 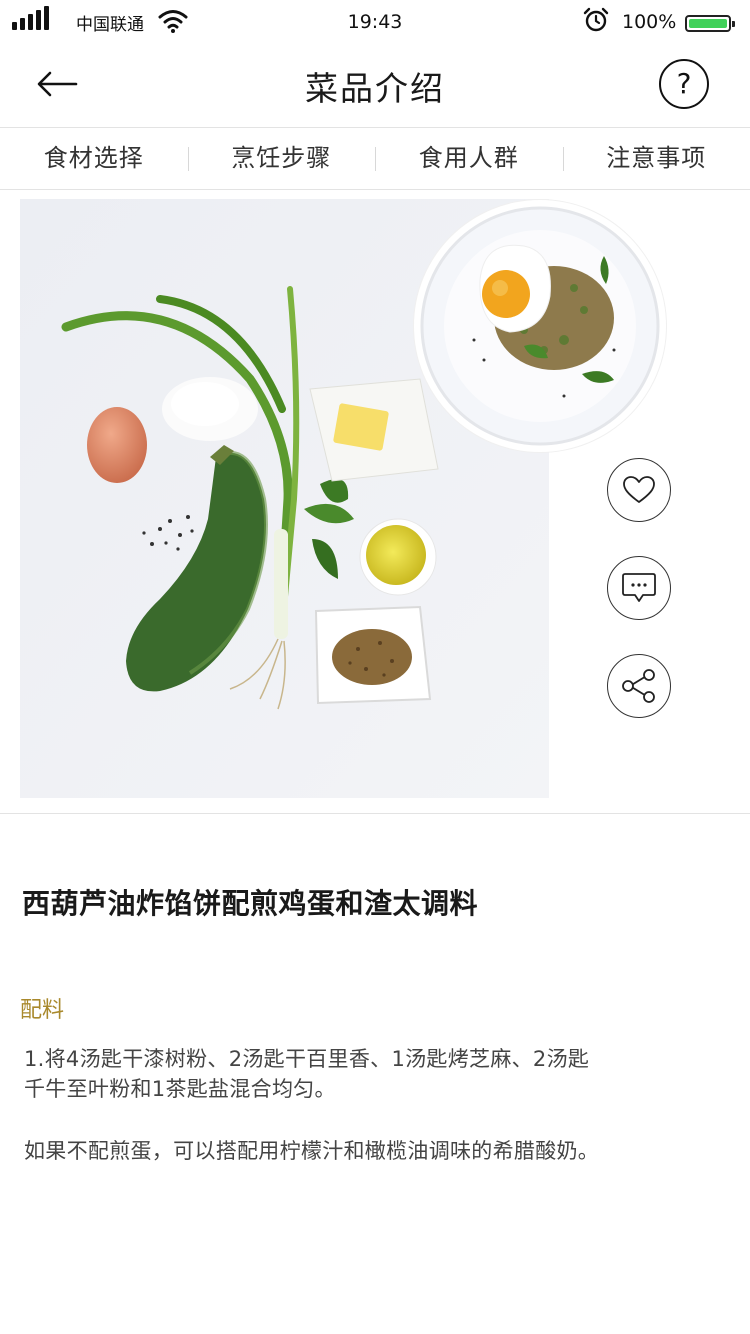 What do you see at coordinates (469, 158) in the screenshot?
I see `tab-target-people: 食用人群` at bounding box center [469, 158].